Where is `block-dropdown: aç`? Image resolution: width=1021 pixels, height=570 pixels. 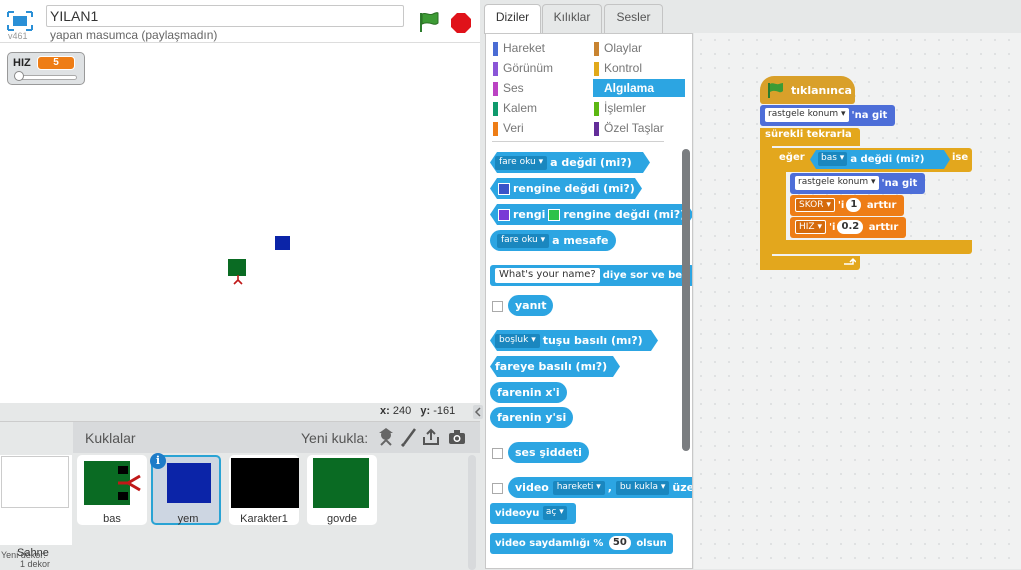
block-dropdown: aç is located at coordinates (554, 513).